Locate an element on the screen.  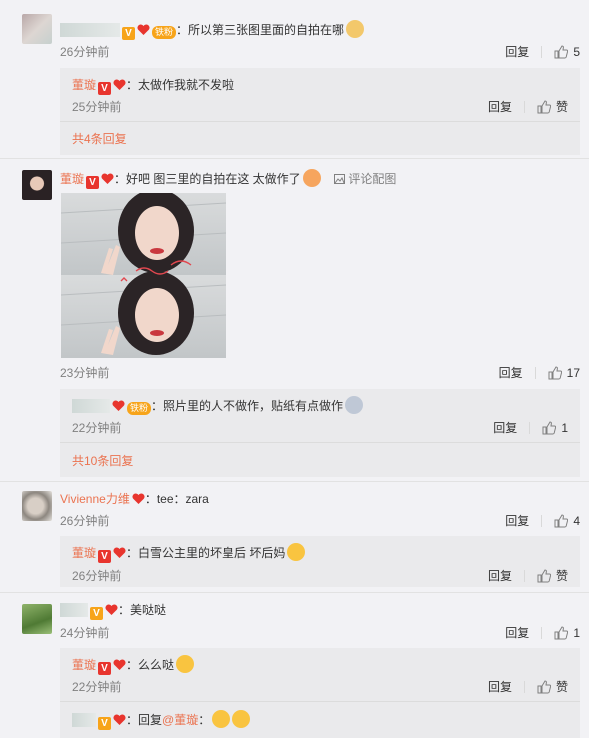
like-button: 4 is located at coordinates (567, 521).